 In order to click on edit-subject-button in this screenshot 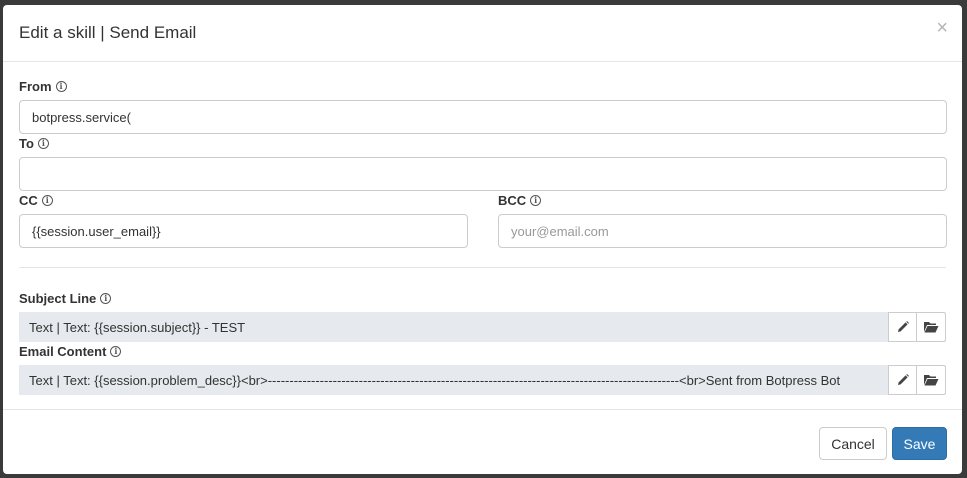, I will do `click(902, 327)`.